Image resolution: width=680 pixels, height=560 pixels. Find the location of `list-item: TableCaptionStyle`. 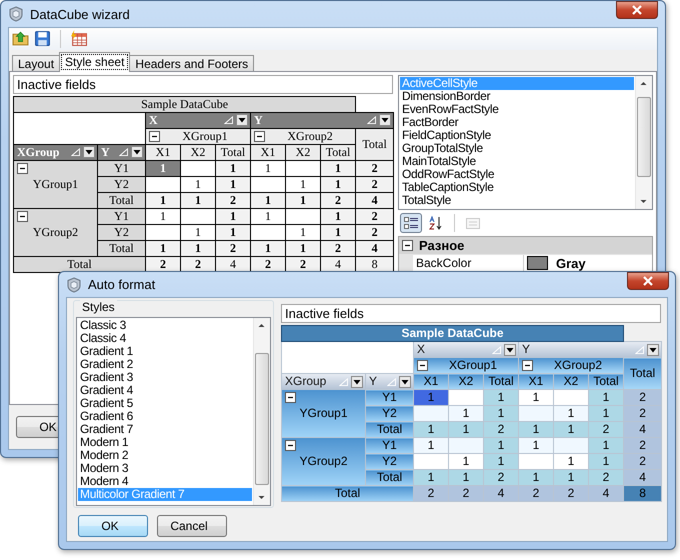

list-item: TableCaptionStyle is located at coordinates (517, 187).